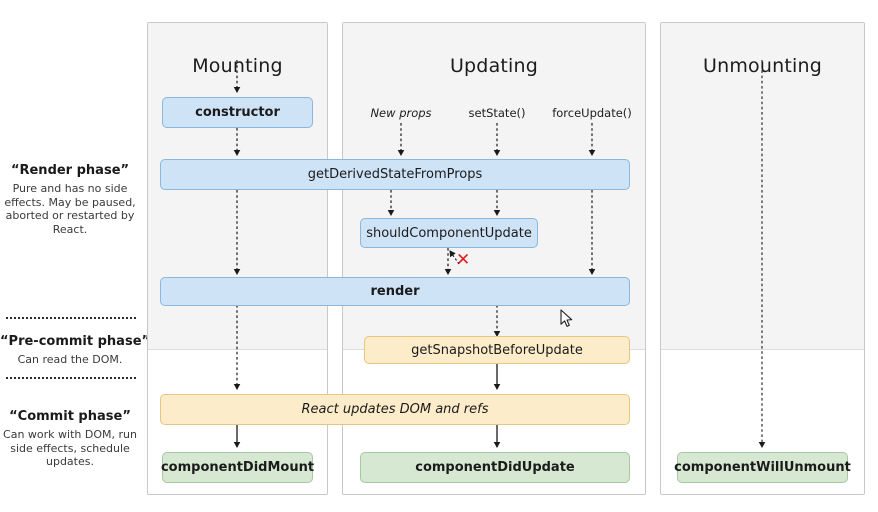 The width and height of the screenshot is (878, 512). What do you see at coordinates (395, 174) in the screenshot?
I see `node-get-derived-state-from-props: getDerivedStateFromProps` at bounding box center [395, 174].